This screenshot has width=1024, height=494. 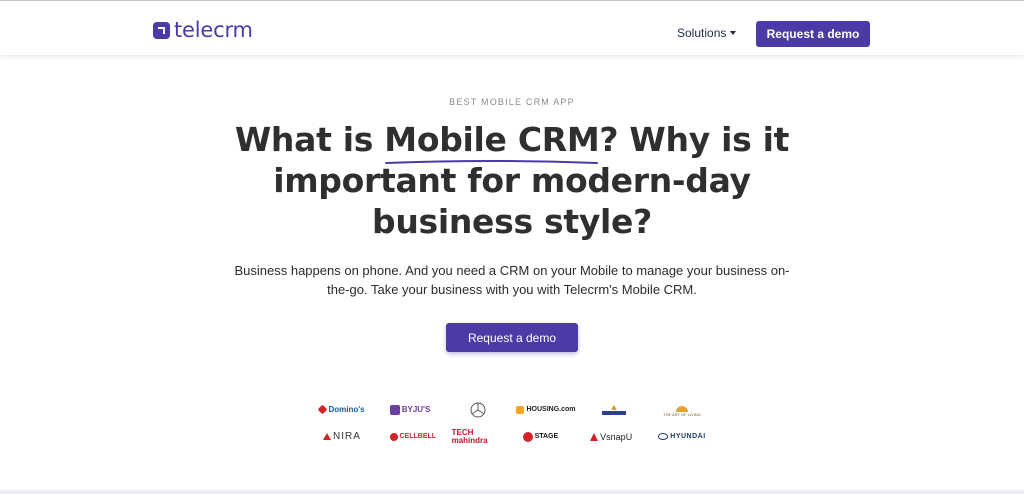 What do you see at coordinates (393, 436) in the screenshot?
I see `cellbell-icon` at bounding box center [393, 436].